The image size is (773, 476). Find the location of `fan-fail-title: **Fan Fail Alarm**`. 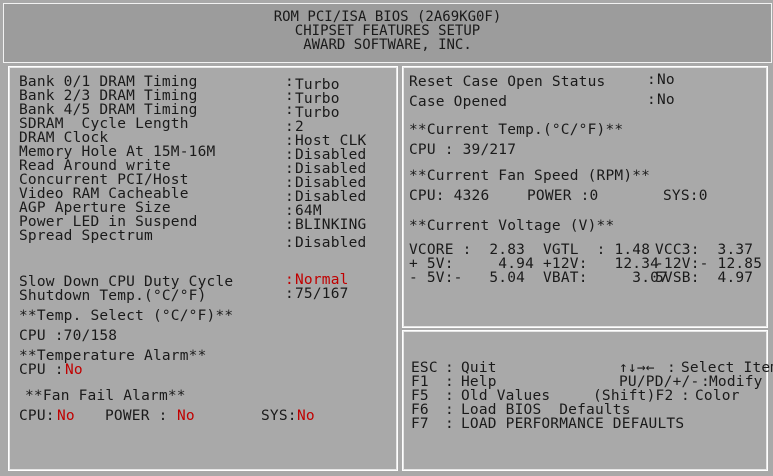

fan-fail-title: **Fan Fail Alarm** is located at coordinates (105, 396).